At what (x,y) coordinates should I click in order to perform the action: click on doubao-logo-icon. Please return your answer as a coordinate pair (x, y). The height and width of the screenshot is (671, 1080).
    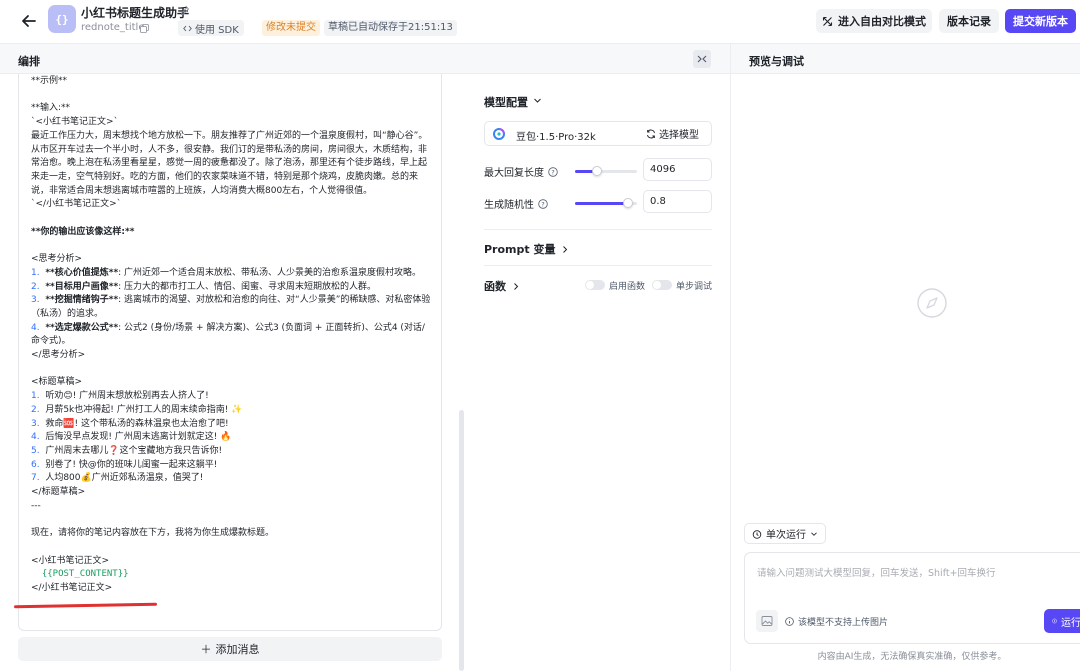
    Looking at the image, I should click on (499, 134).